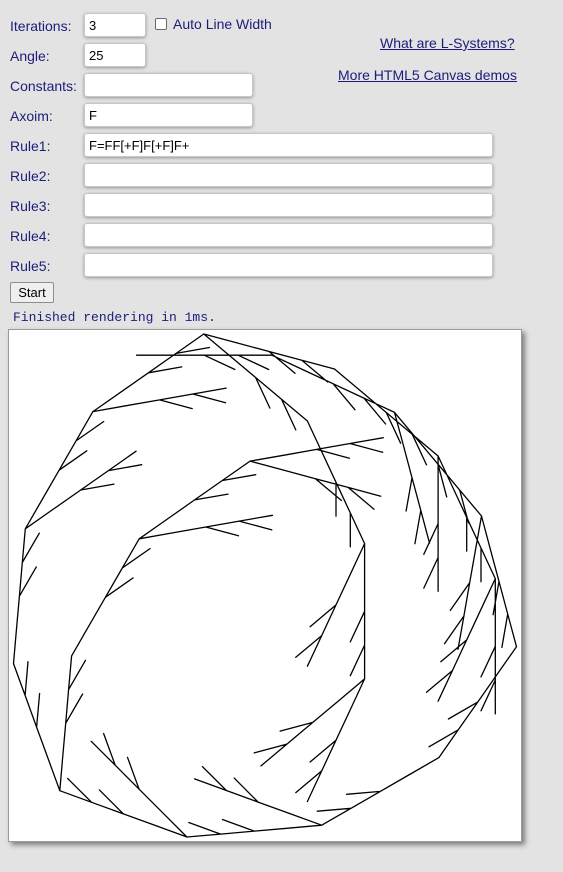 The height and width of the screenshot is (872, 563). Describe the element at coordinates (168, 115) in the screenshot. I see `axiom-input` at that location.